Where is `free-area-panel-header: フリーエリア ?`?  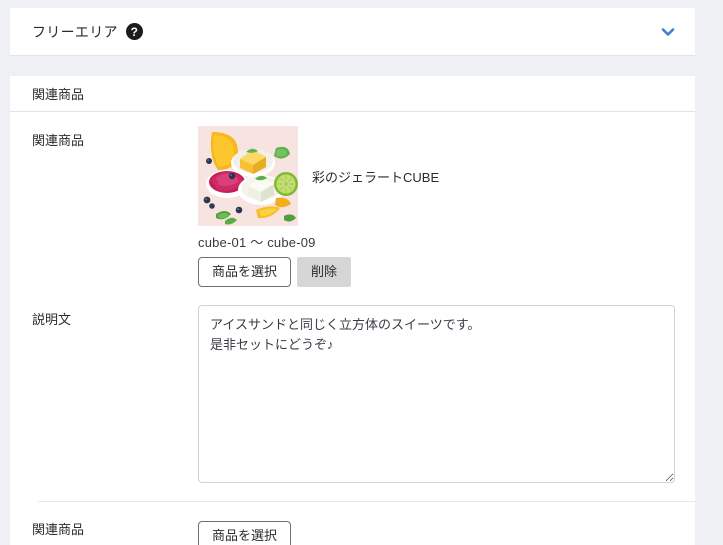
free-area-panel-header: フリーエリア ? is located at coordinates (352, 32).